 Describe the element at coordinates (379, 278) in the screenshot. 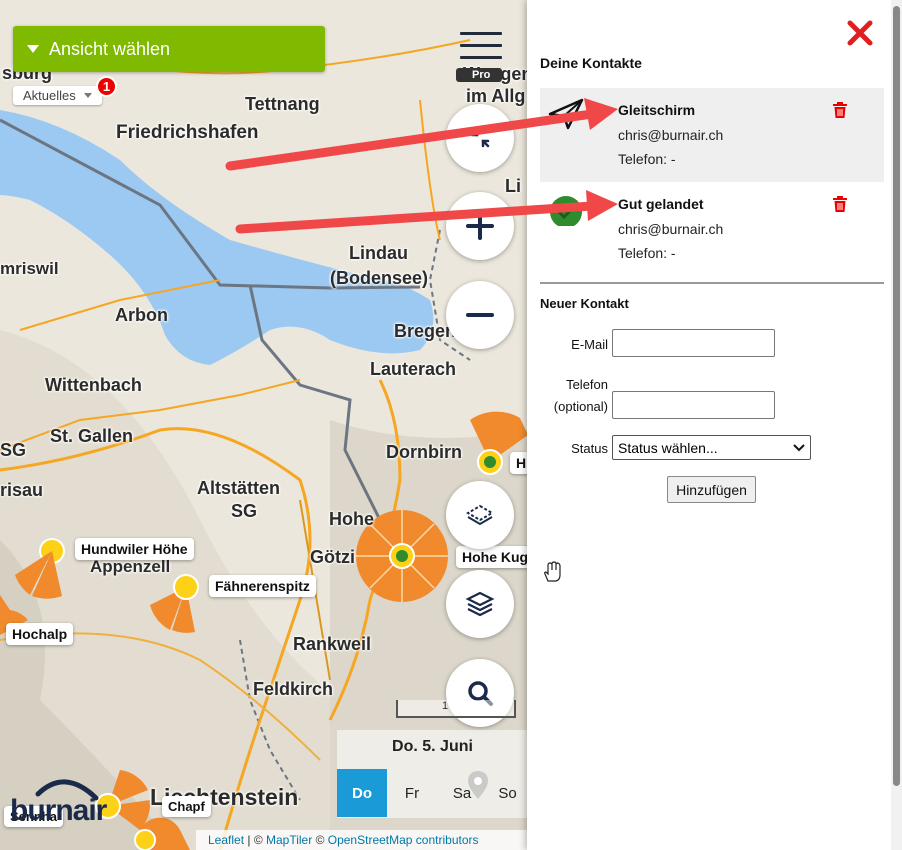

I see `place-label: (Bodensee)` at that location.